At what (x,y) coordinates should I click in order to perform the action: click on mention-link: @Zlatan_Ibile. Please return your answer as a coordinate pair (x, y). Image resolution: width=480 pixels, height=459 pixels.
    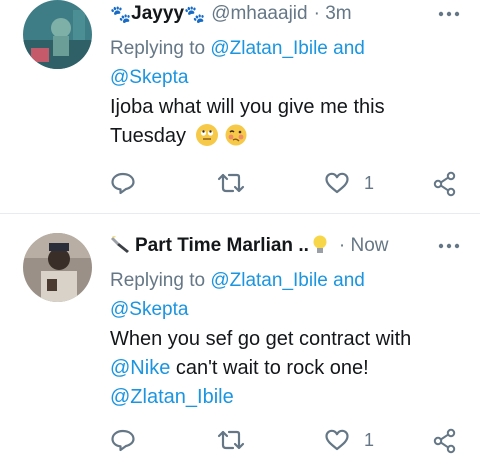
    Looking at the image, I should click on (172, 397).